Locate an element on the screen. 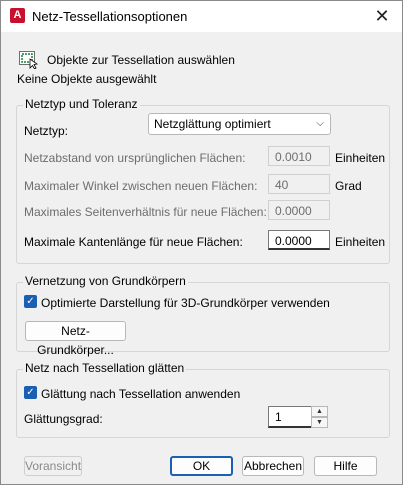  edge-label: Maximale Kantenlänge für neue Flächen: is located at coordinates (133, 242).